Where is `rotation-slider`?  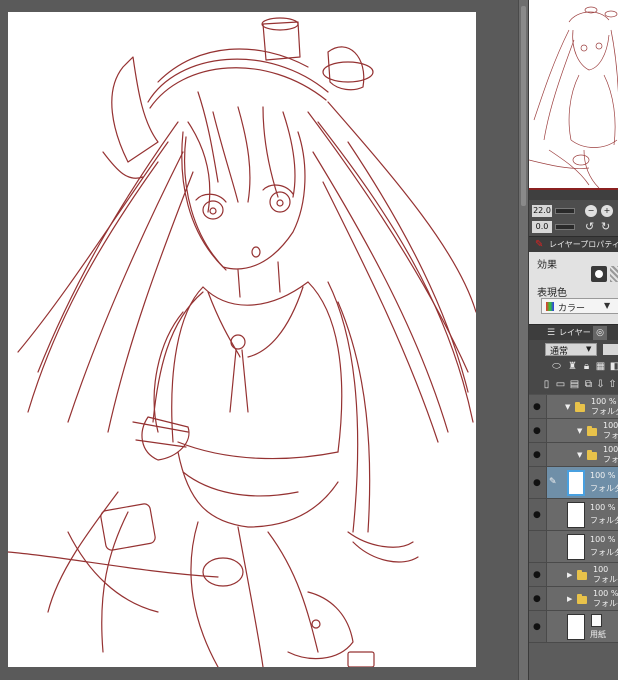 rotation-slider is located at coordinates (565, 227).